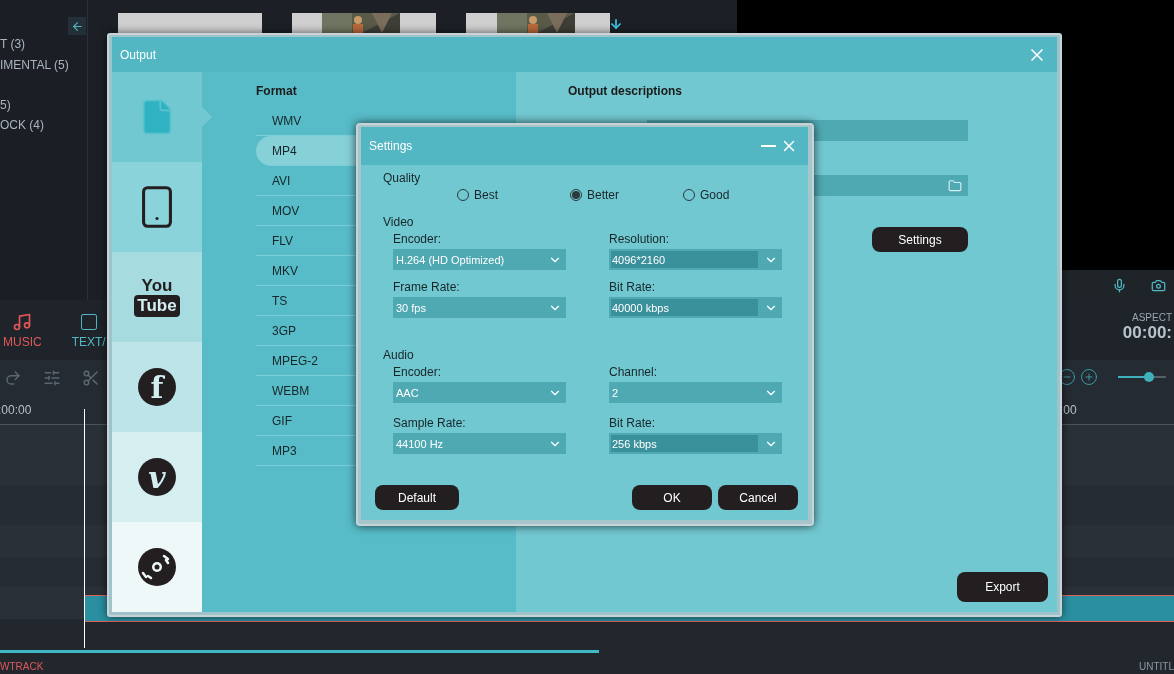 Image resolution: width=1174 pixels, height=674 pixels. What do you see at coordinates (1152, 317) in the screenshot?
I see `aspect-label: ASPECT` at bounding box center [1152, 317].